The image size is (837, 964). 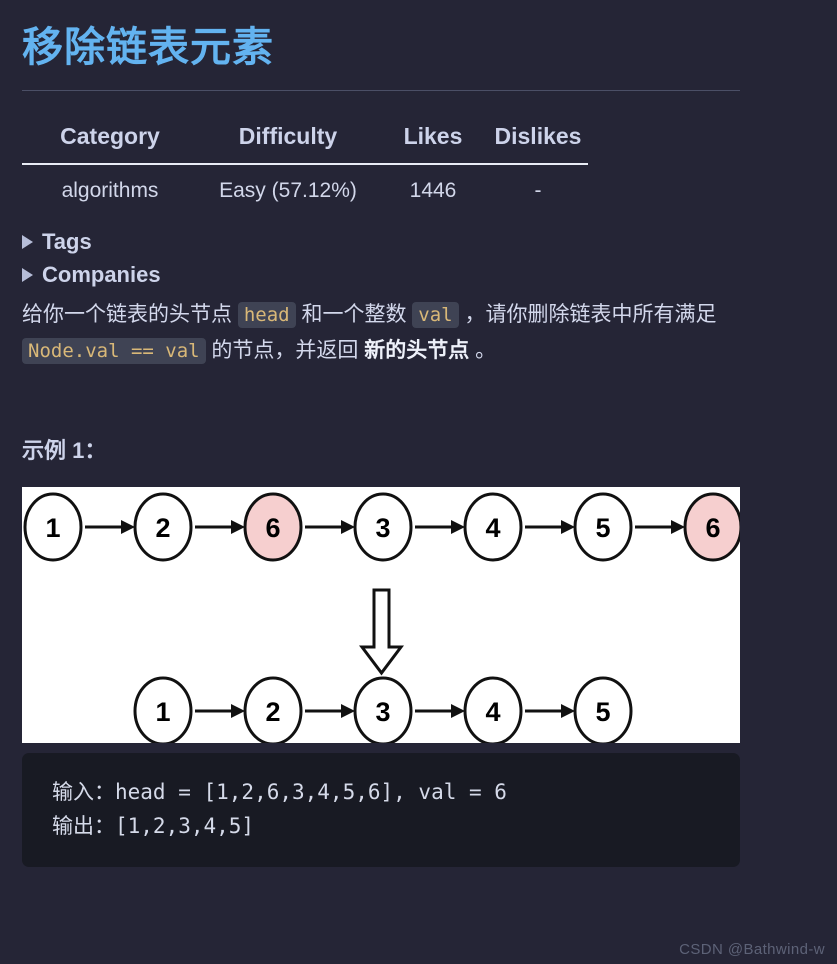 I want to click on bottom-row-node-label: 5, so click(x=602, y=712).